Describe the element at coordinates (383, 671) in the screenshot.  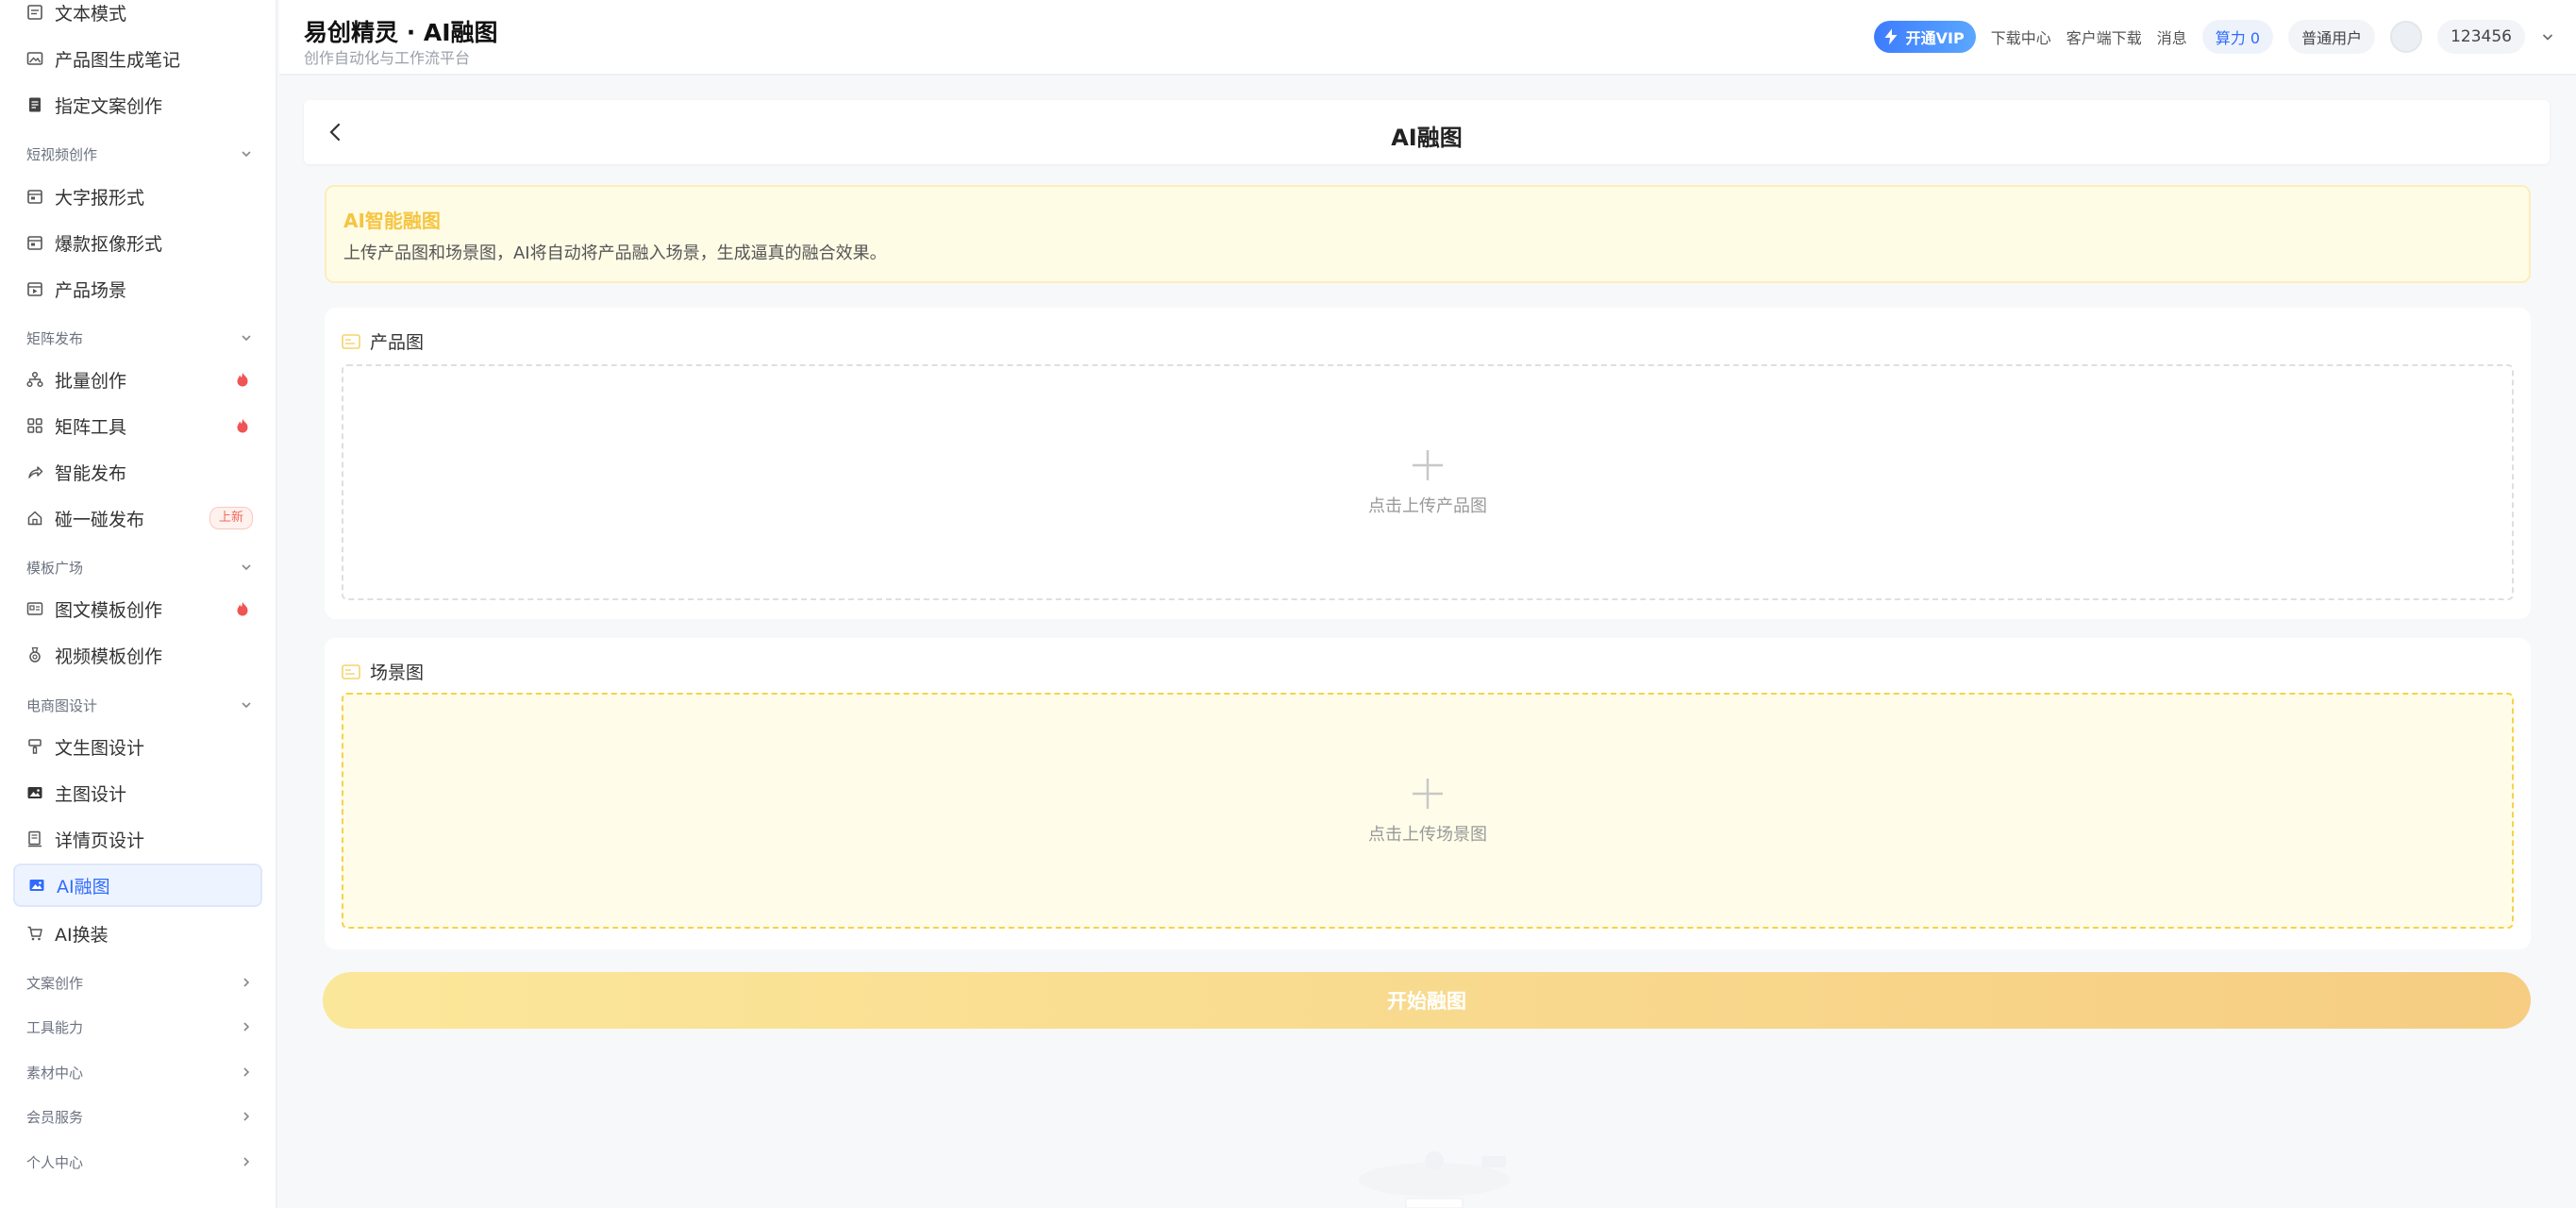
I see `scene-image-label: 场景图` at that location.